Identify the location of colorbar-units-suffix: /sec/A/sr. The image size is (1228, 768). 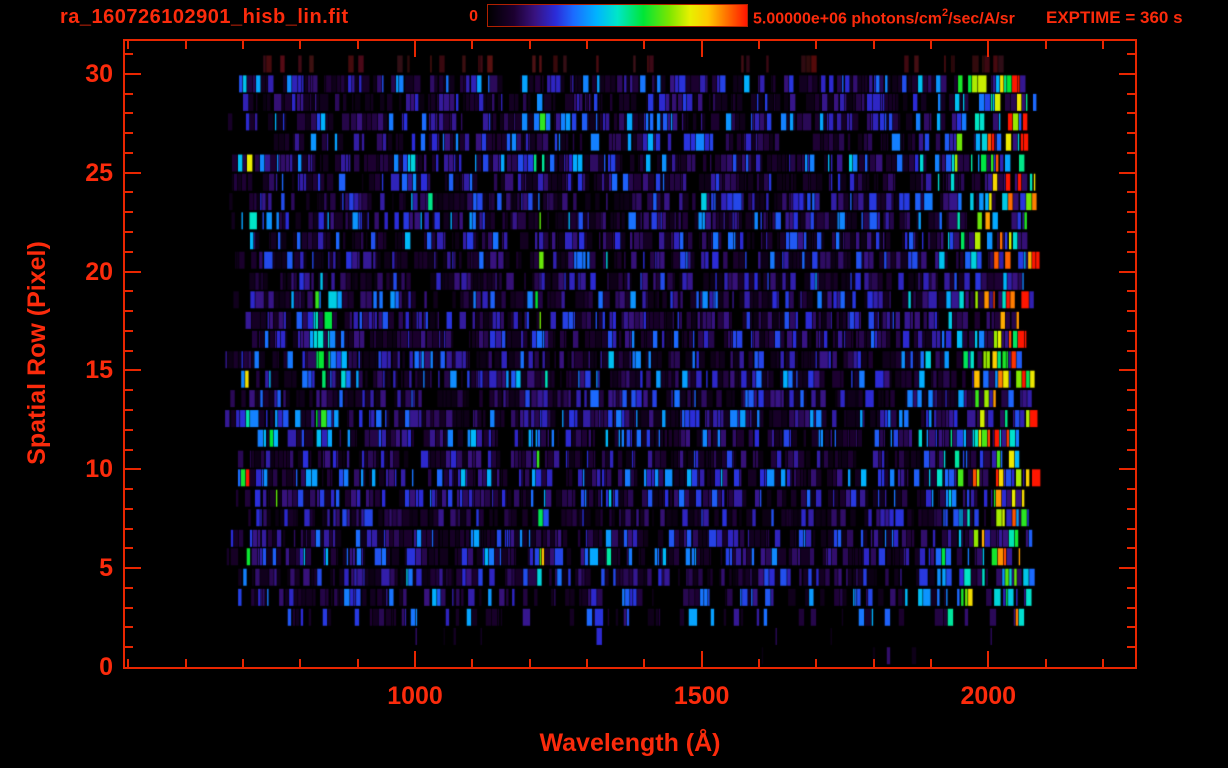
(981, 19).